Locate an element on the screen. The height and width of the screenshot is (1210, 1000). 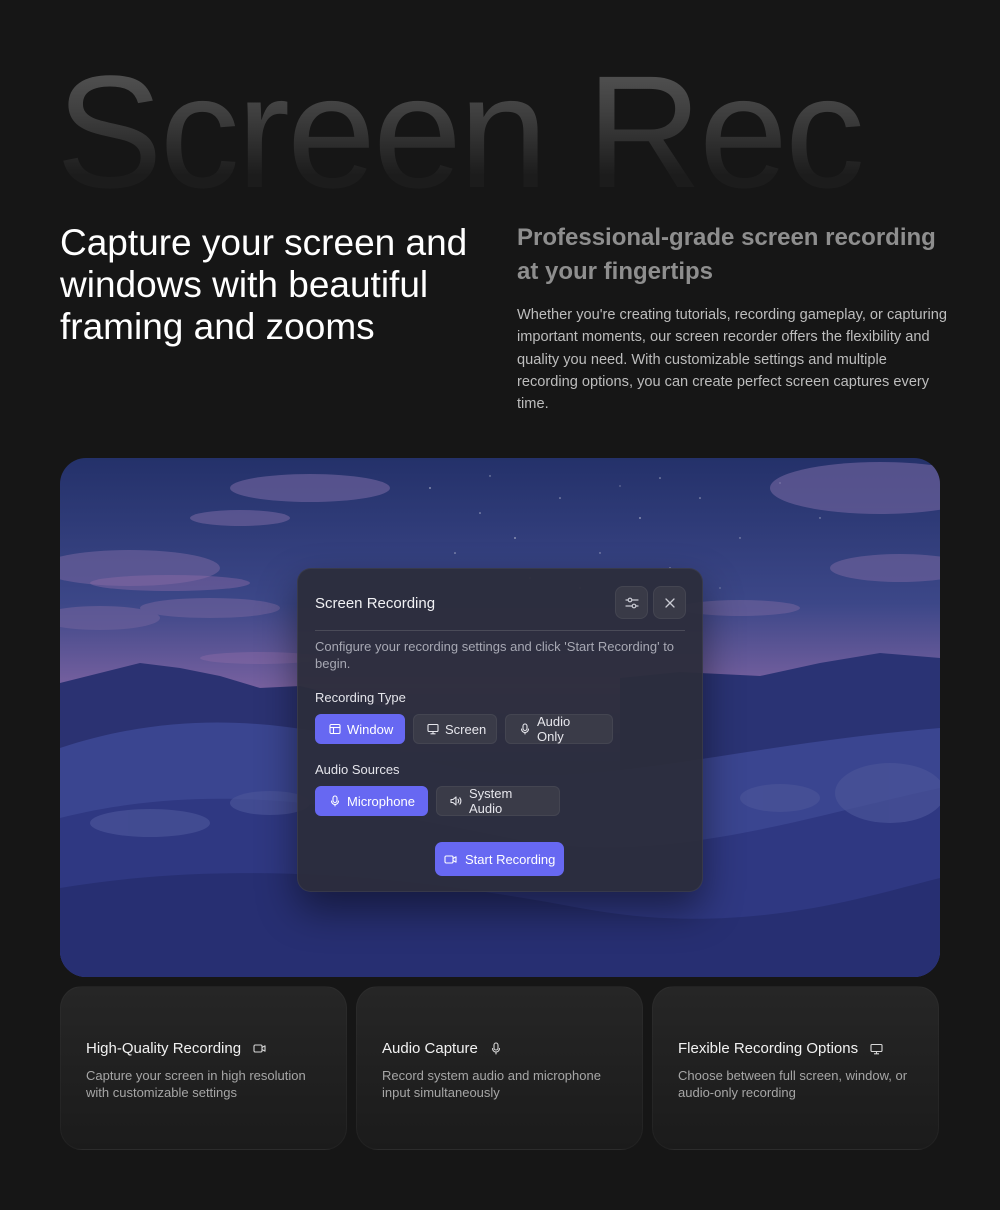
start-recording-button: Start Recording is located at coordinates (500, 859).